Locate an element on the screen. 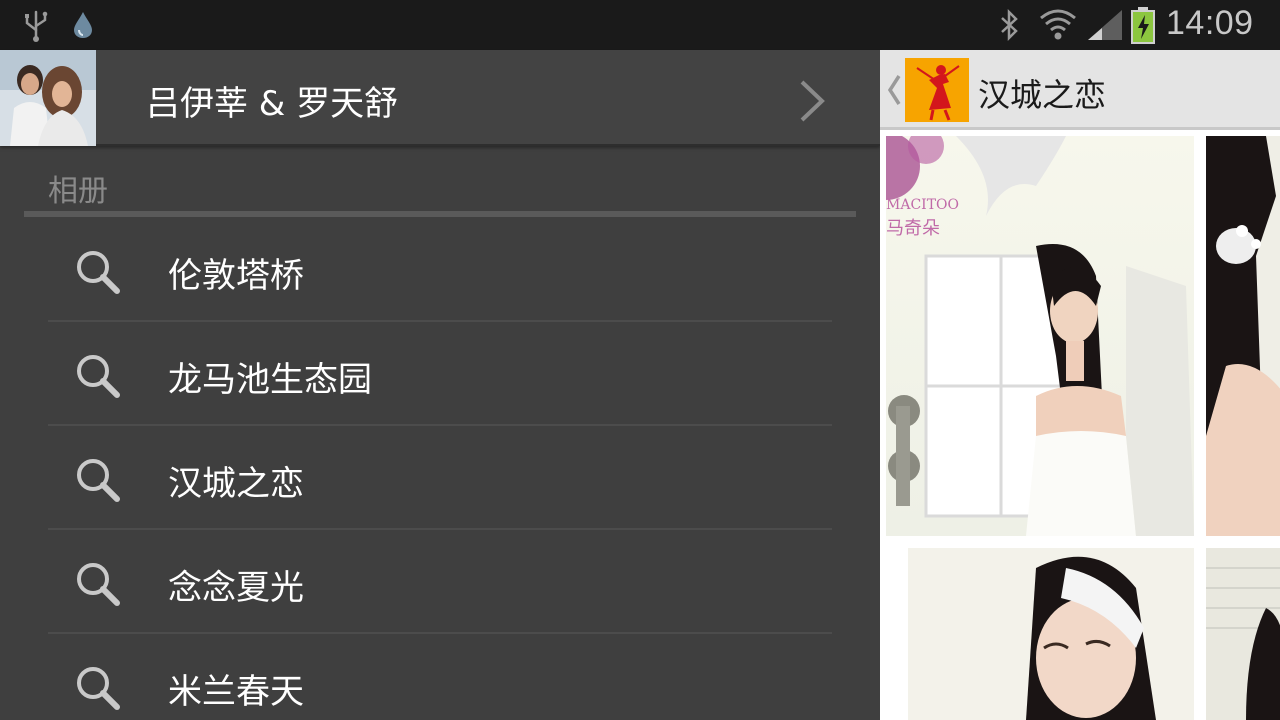 The height and width of the screenshot is (720, 1280). wifi-icon is located at coordinates (1058, 24).